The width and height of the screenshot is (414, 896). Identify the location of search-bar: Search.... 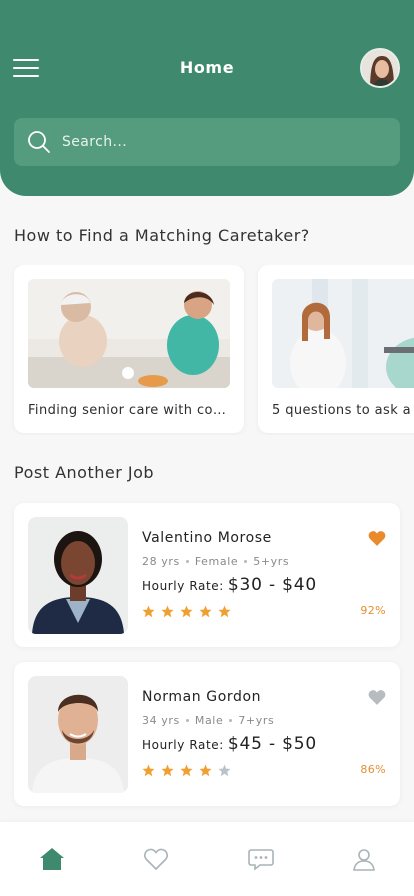
(207, 142).